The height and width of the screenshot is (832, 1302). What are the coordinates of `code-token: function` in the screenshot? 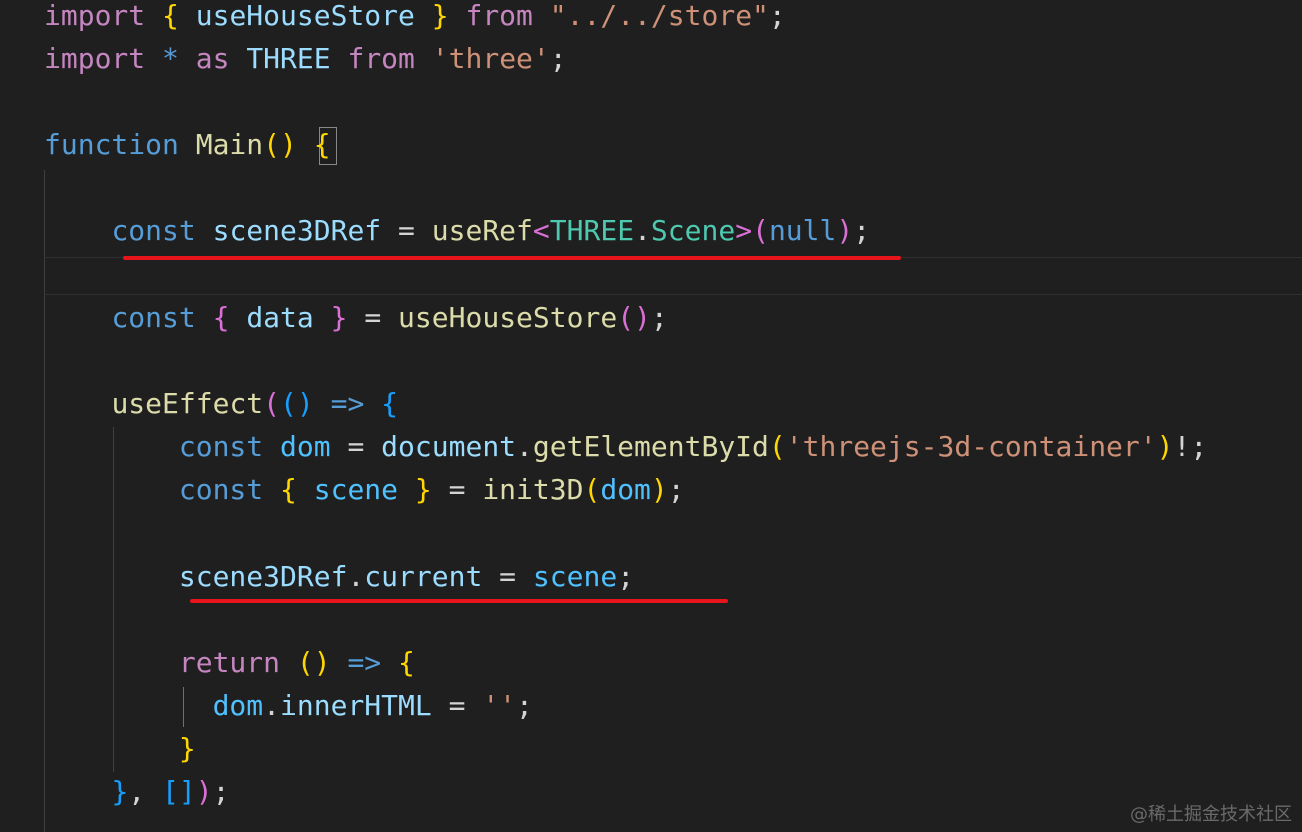 It's located at (111, 144).